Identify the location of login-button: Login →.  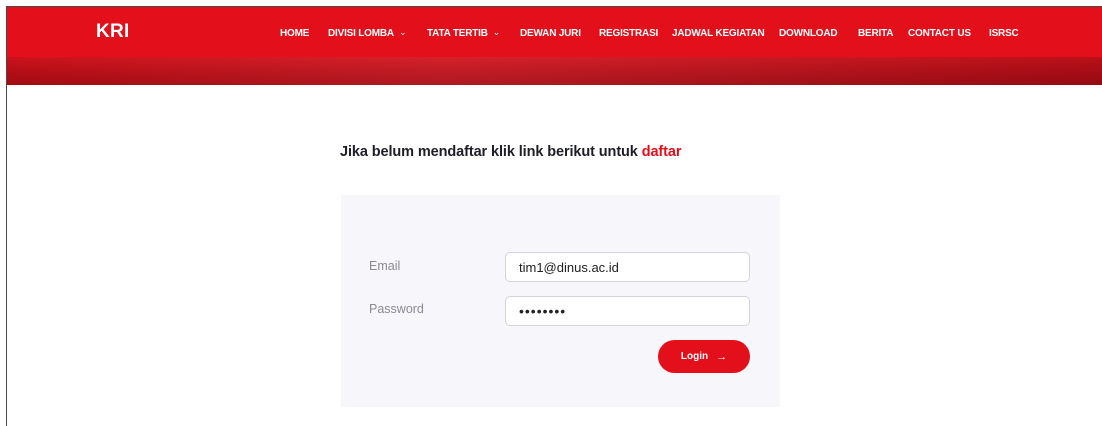
(704, 356).